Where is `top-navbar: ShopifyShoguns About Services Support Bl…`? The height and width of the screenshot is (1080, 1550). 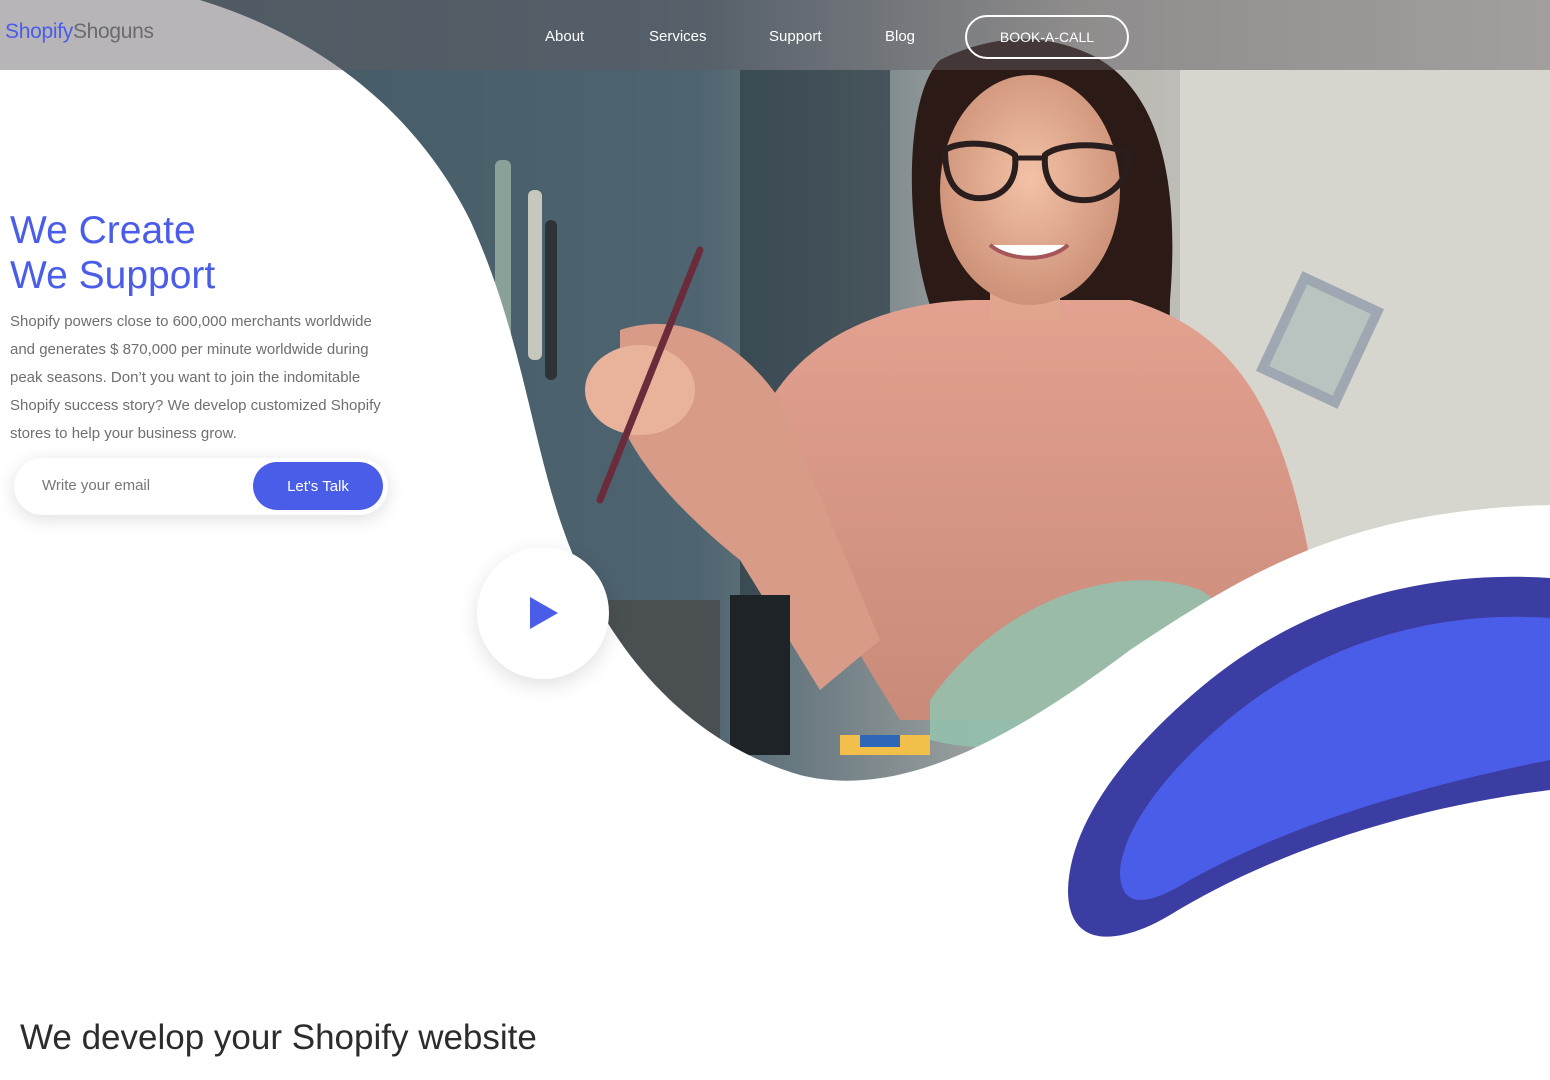
top-navbar: ShopifyShoguns About Services Support Bl… is located at coordinates (775, 35).